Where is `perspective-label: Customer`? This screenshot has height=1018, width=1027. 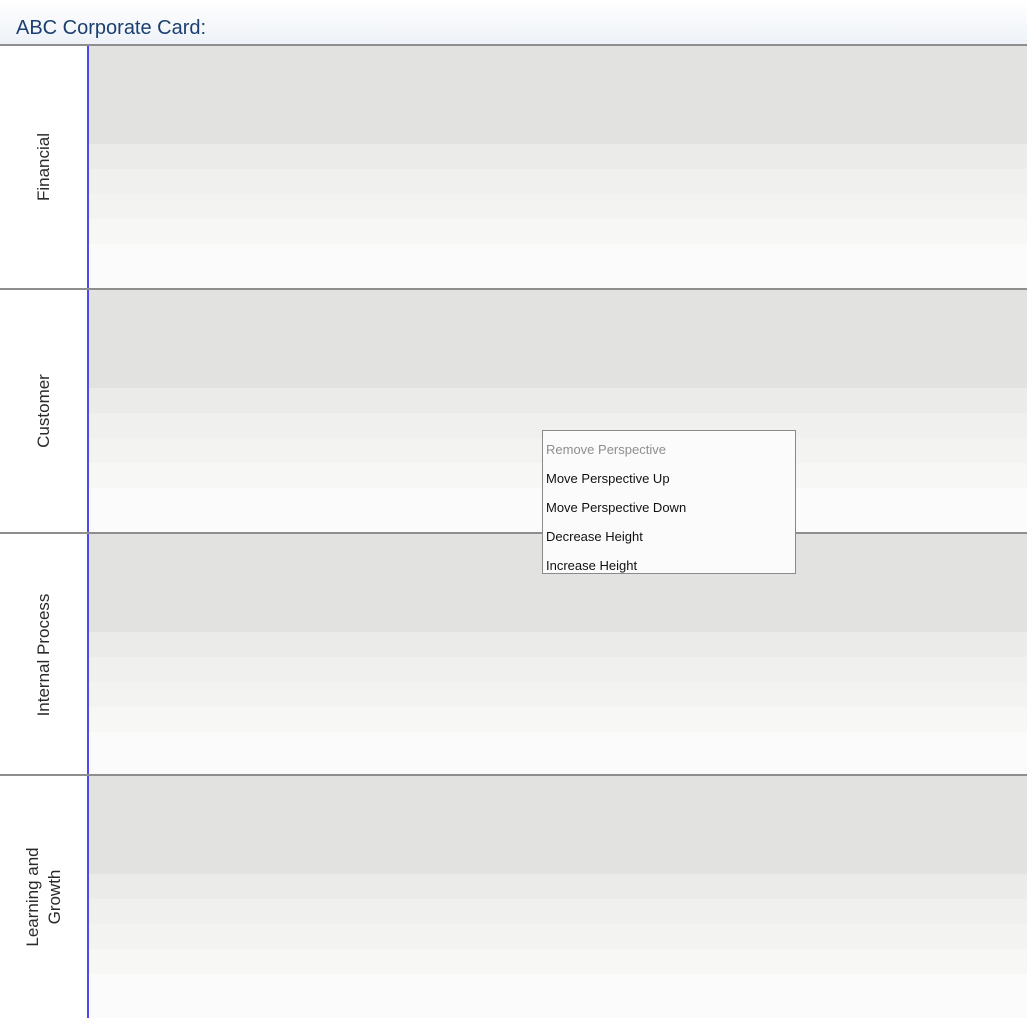
perspective-label: Customer is located at coordinates (43, 411).